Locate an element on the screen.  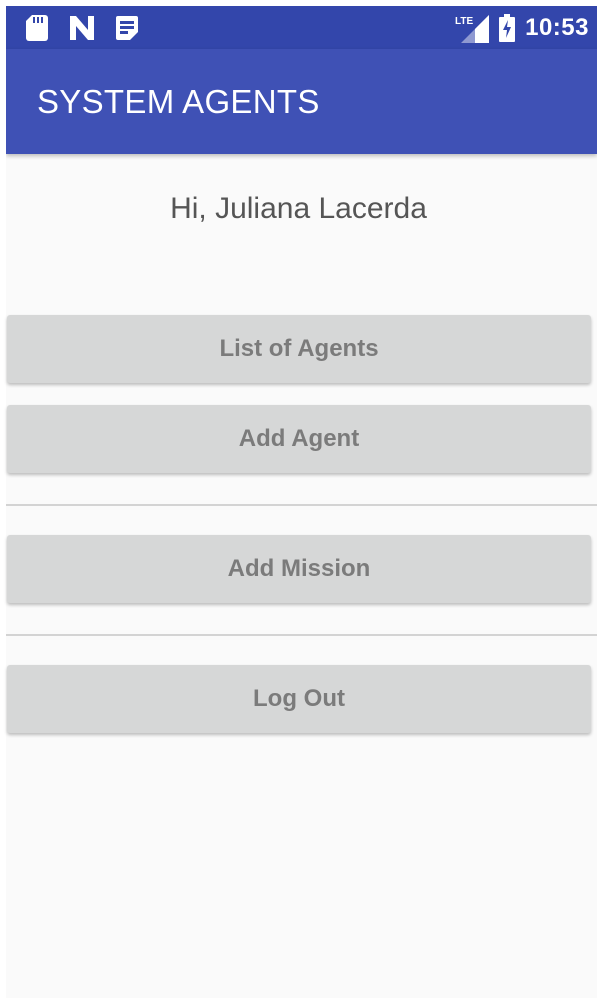
note-icon is located at coordinates (127, 28).